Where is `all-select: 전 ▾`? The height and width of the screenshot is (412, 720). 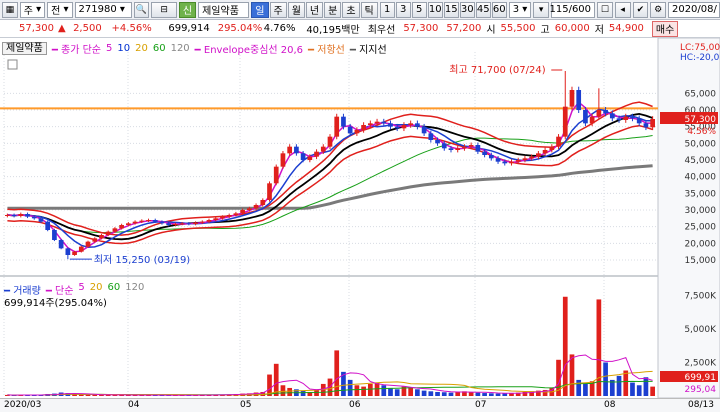
all-select: 전 ▾ is located at coordinates (60, 9).